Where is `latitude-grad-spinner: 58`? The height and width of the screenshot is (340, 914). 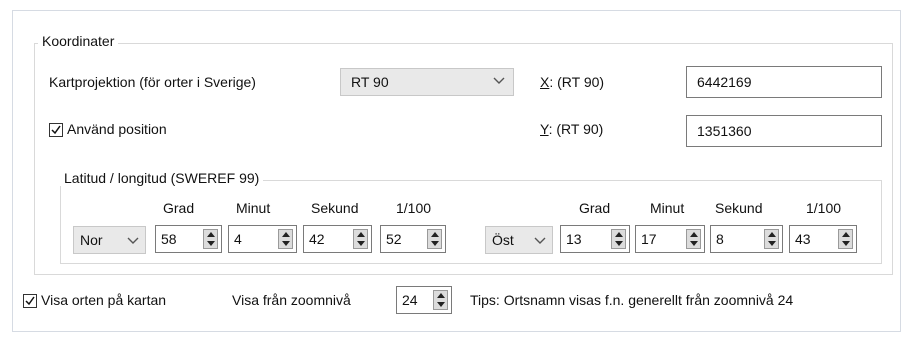 latitude-grad-spinner: 58 is located at coordinates (188, 239).